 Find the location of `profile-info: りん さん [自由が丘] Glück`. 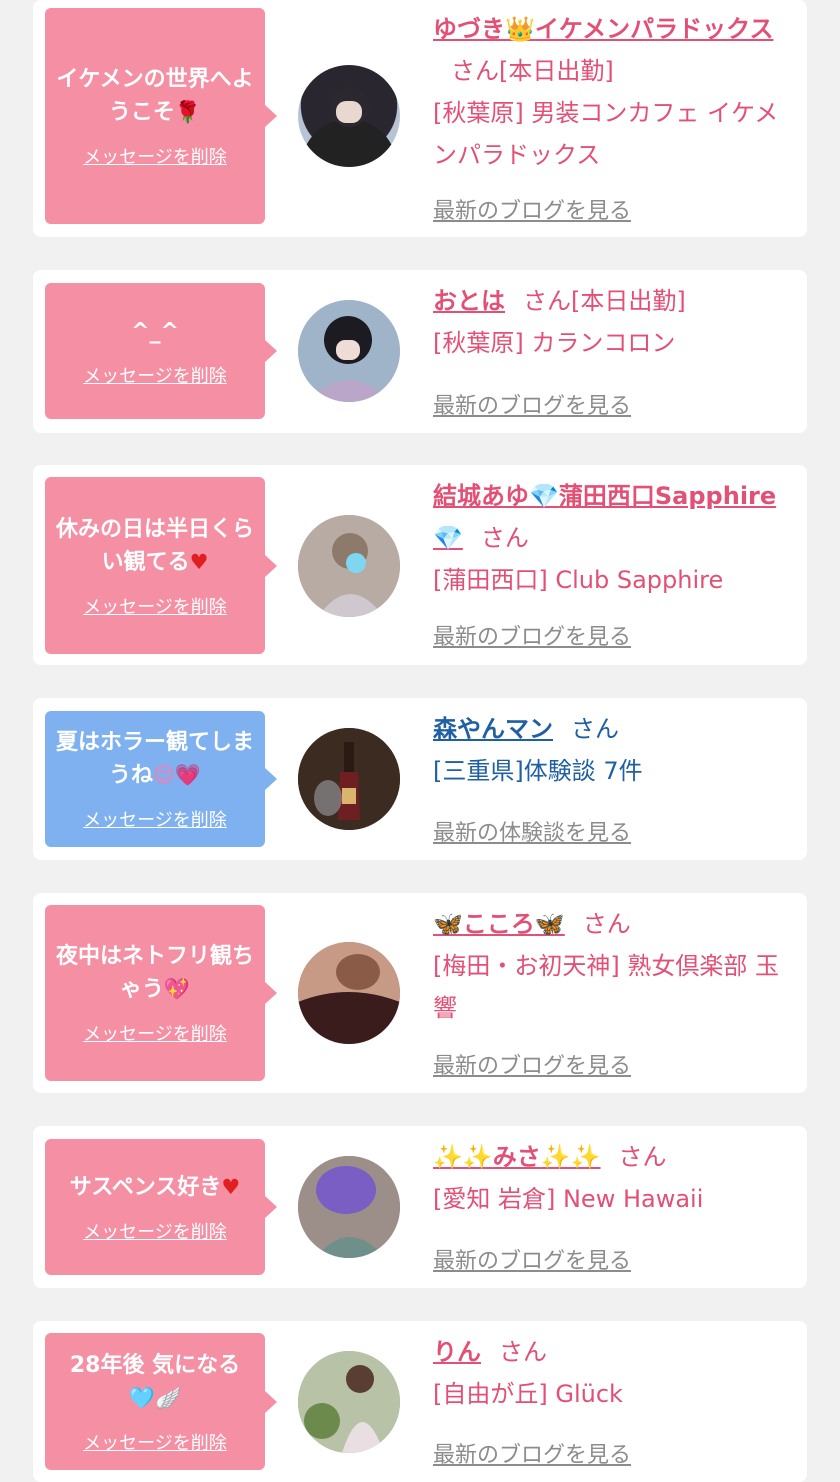

profile-info: りん さん [自由が丘] Glück is located at coordinates (613, 1373).